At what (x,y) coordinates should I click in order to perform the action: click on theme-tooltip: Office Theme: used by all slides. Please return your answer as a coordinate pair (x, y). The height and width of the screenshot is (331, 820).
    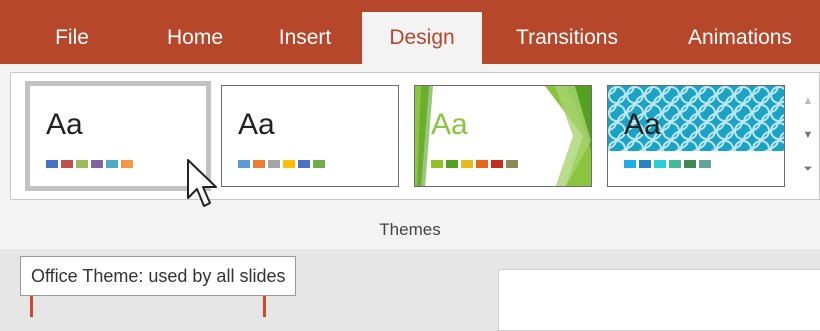
    Looking at the image, I should click on (158, 276).